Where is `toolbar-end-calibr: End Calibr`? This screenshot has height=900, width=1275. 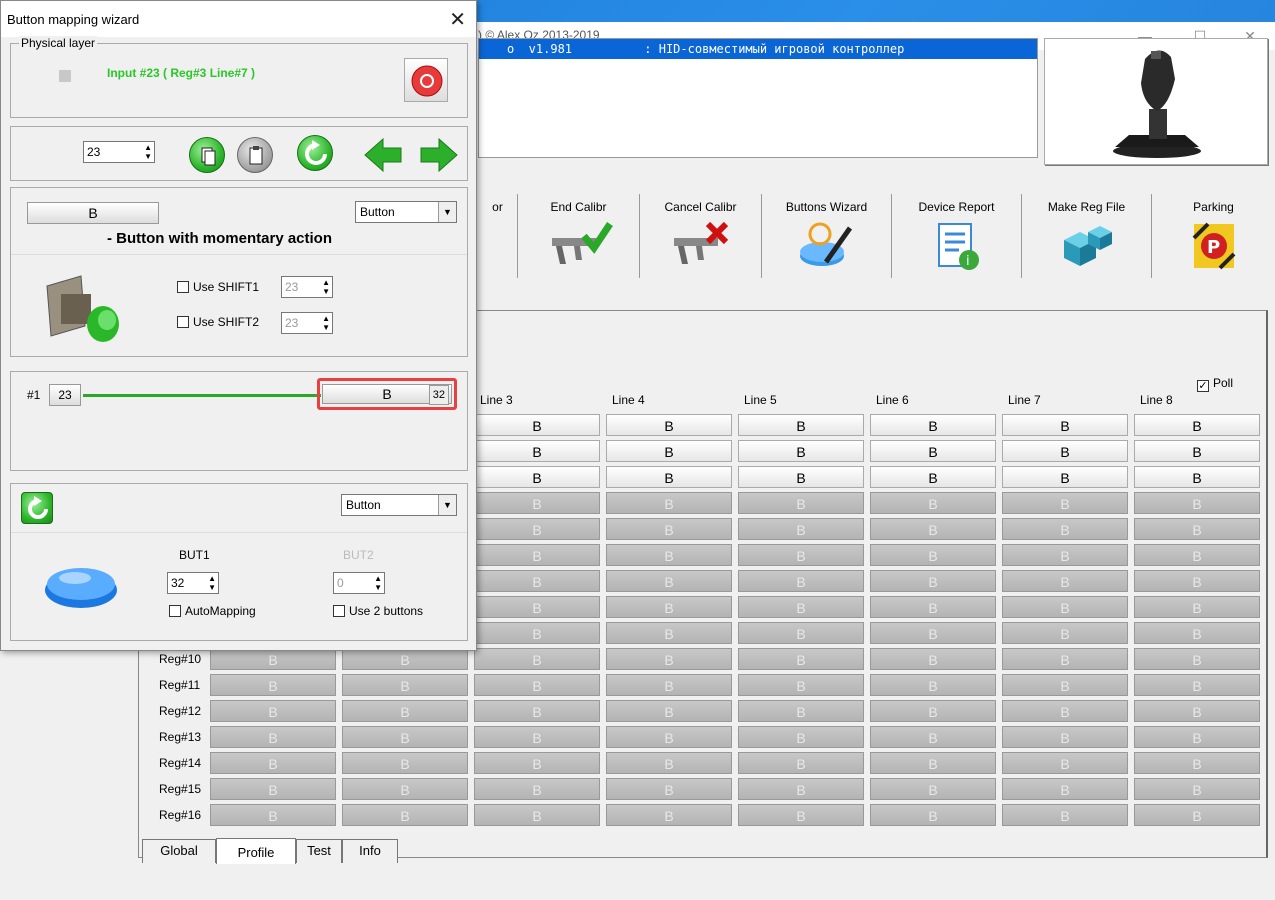
toolbar-end-calibr: End Calibr is located at coordinates (579, 236).